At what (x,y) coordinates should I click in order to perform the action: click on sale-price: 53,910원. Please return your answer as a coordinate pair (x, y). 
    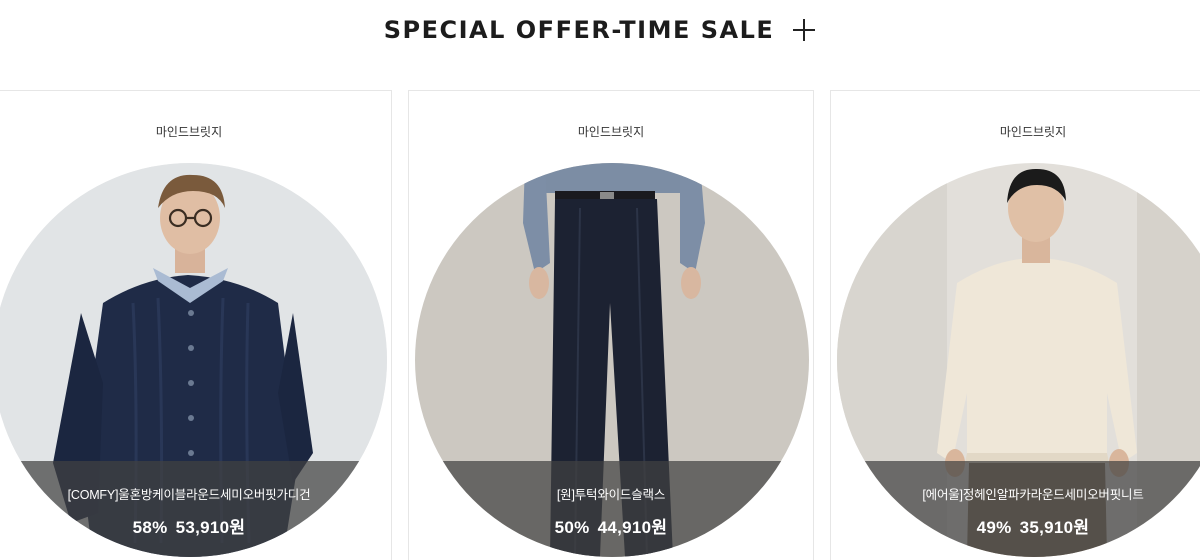
    Looking at the image, I should click on (210, 527).